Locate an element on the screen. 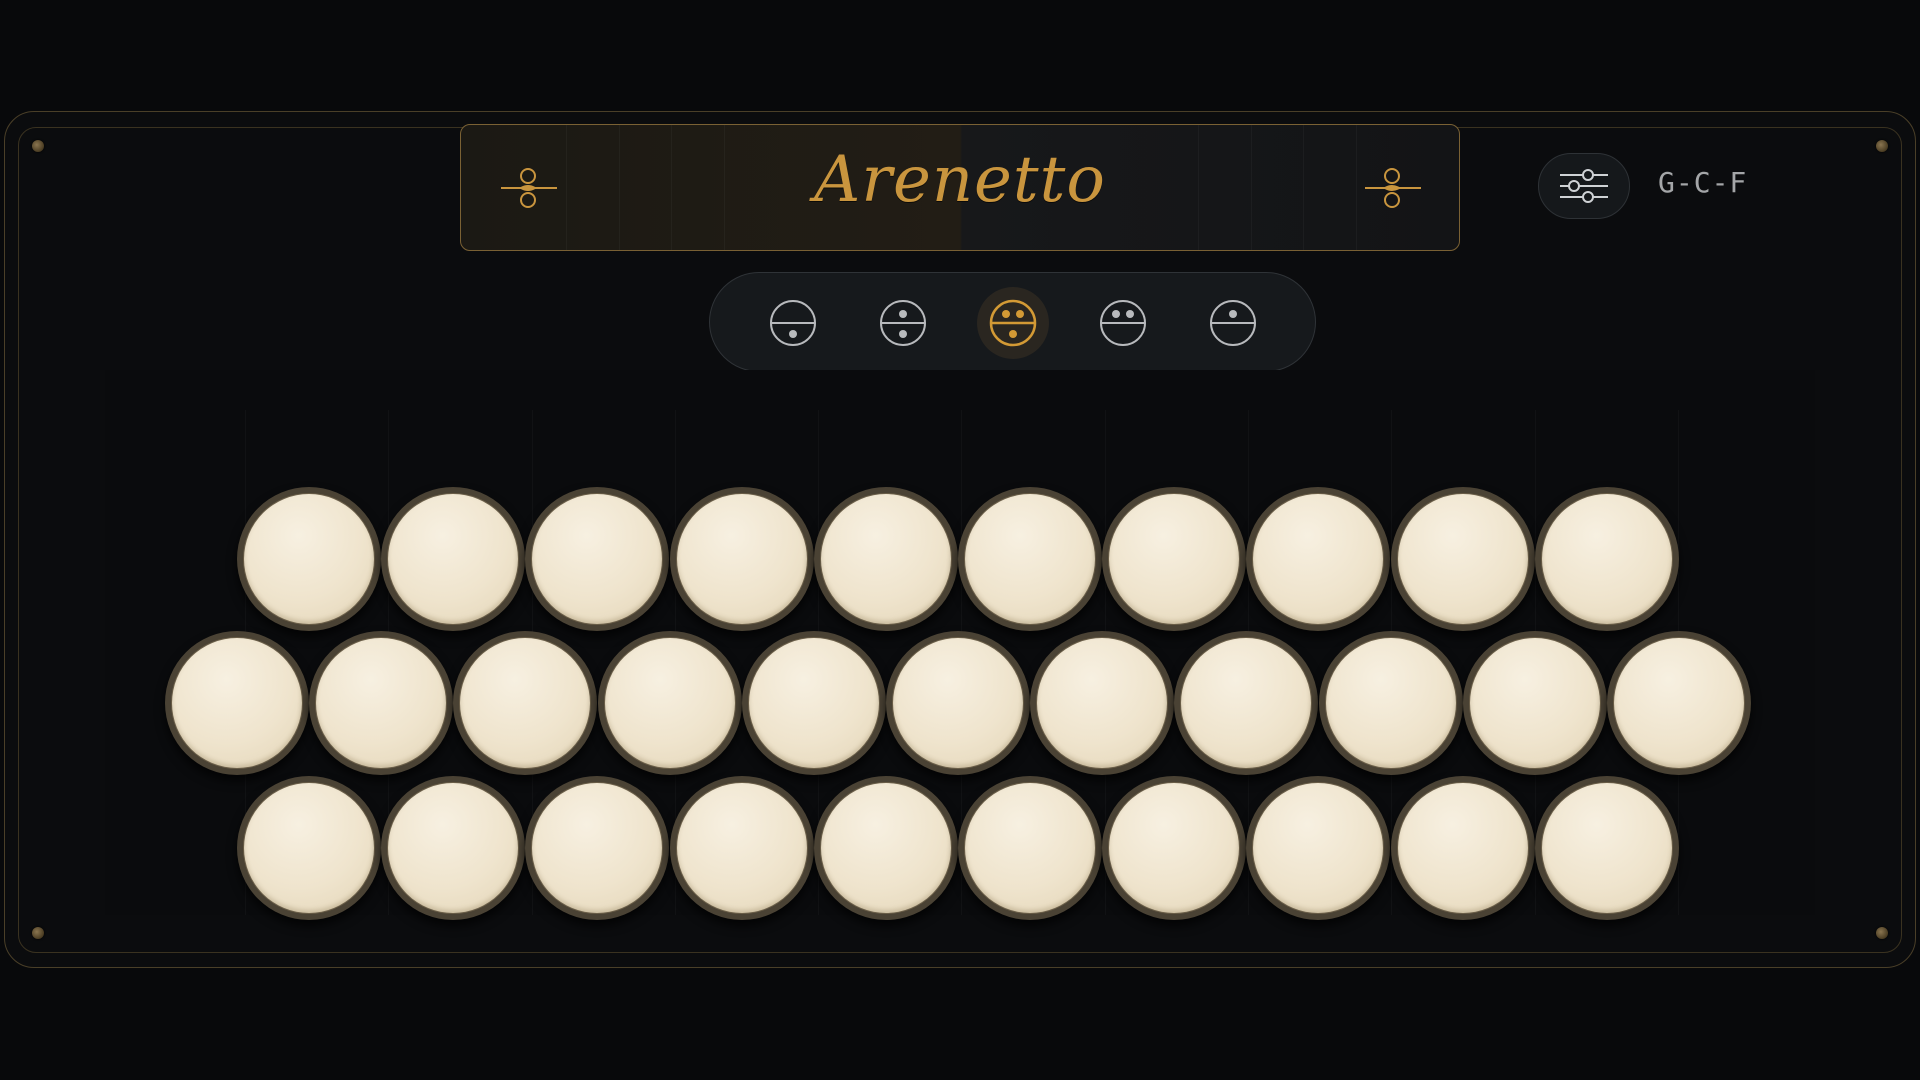  ornament-right-icon is located at coordinates (1393, 188).